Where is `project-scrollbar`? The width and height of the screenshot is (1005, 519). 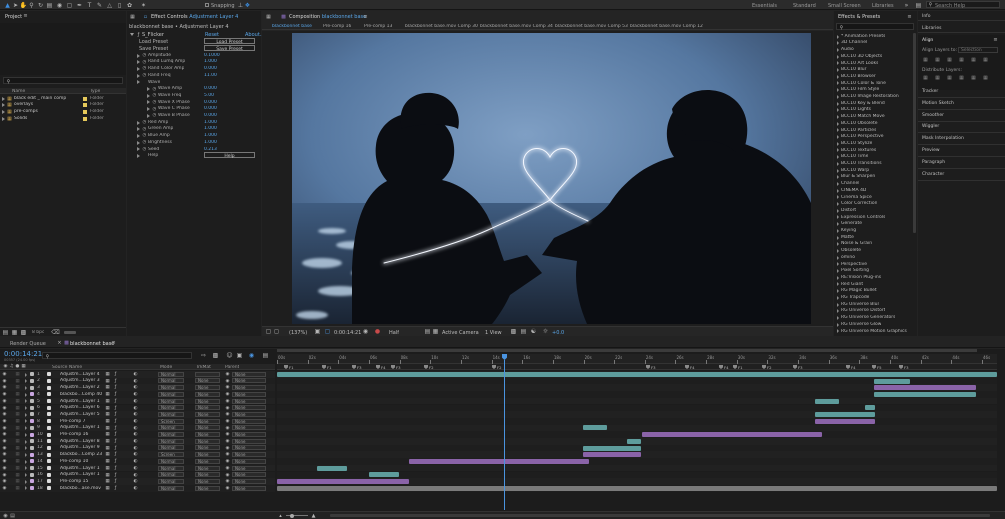
project-scrollbar is located at coordinates (70, 332).